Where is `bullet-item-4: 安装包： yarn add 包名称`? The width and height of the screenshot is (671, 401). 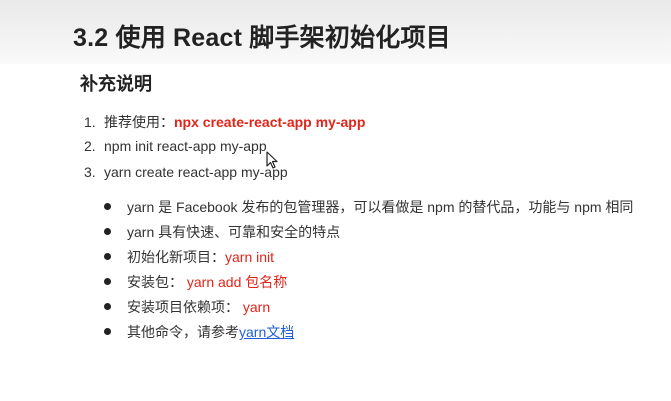
bullet-item-4: 安装包： yarn add 包名称 is located at coordinates (195, 282).